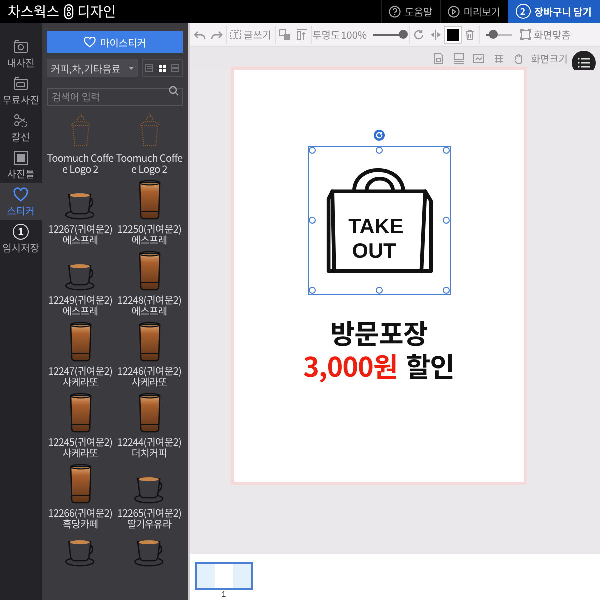  Describe the element at coordinates (430, 366) in the screenshot. I see `discount-text: 할인` at that location.